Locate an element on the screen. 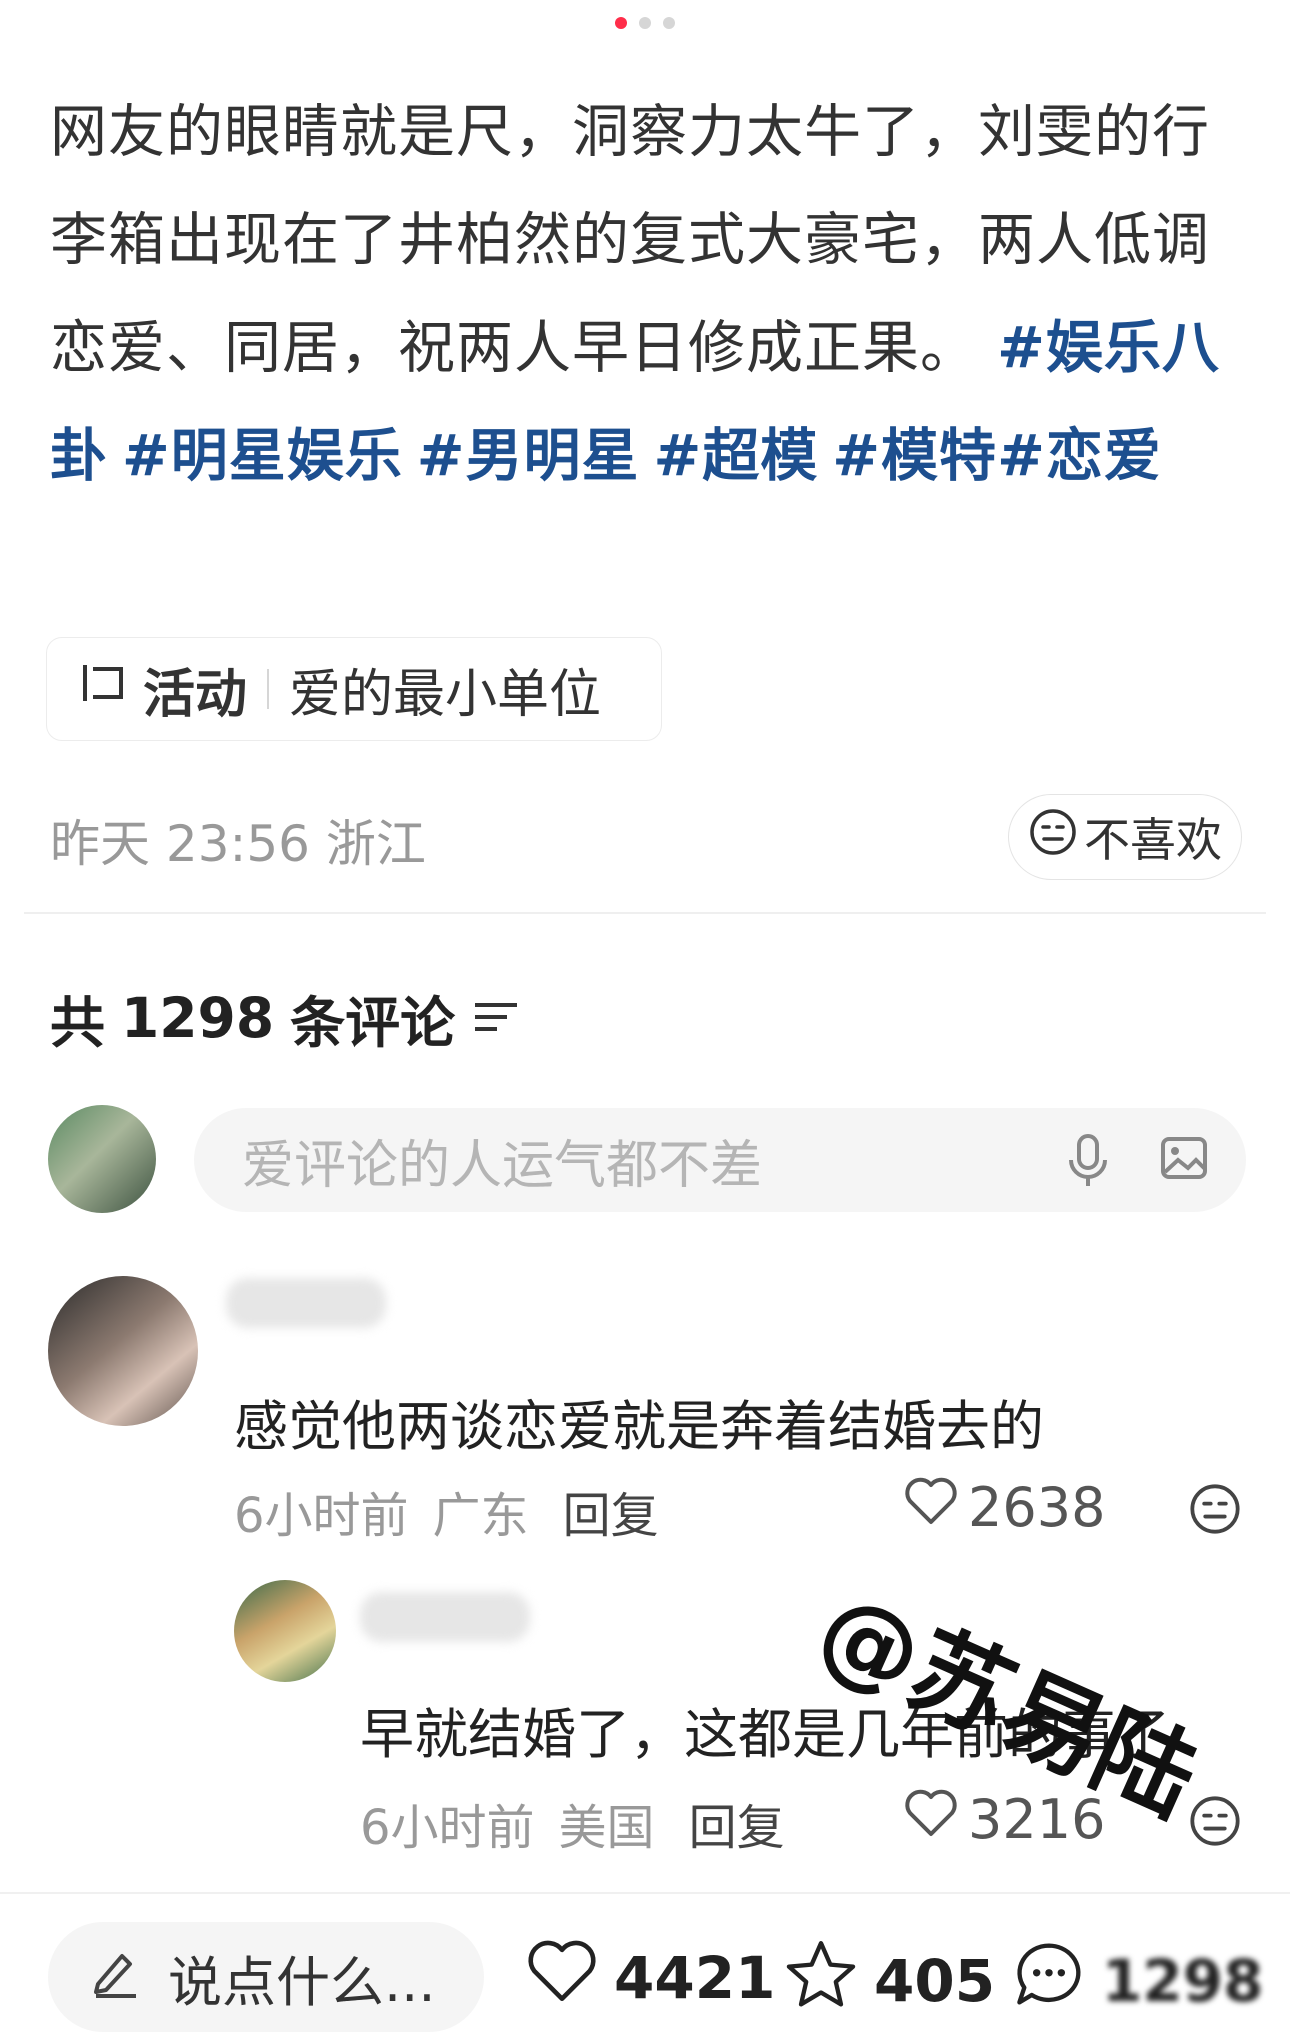 The width and height of the screenshot is (1290, 2032). my-avatar is located at coordinates (102, 1159).